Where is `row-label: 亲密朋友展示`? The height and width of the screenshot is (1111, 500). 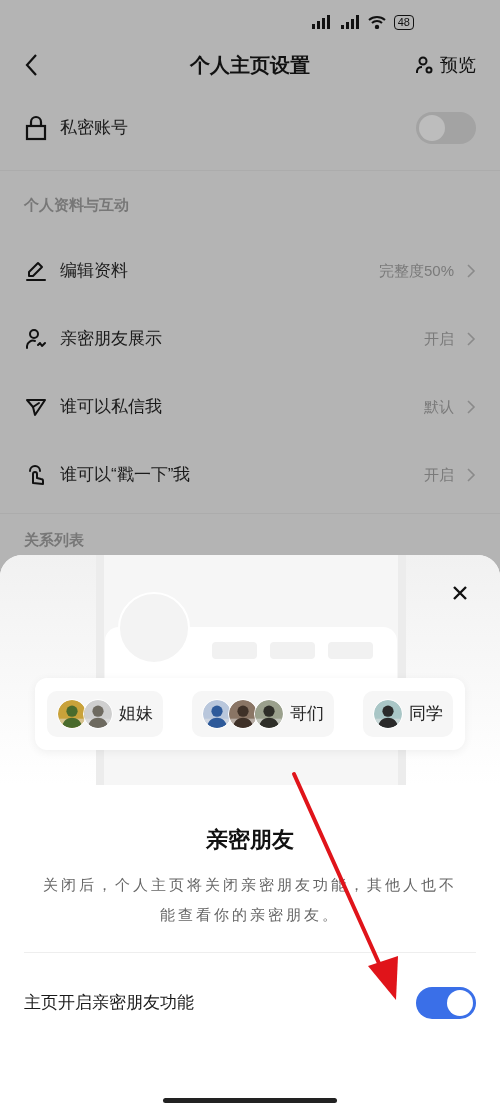
row-label: 亲密朋友展示 is located at coordinates (111, 339).